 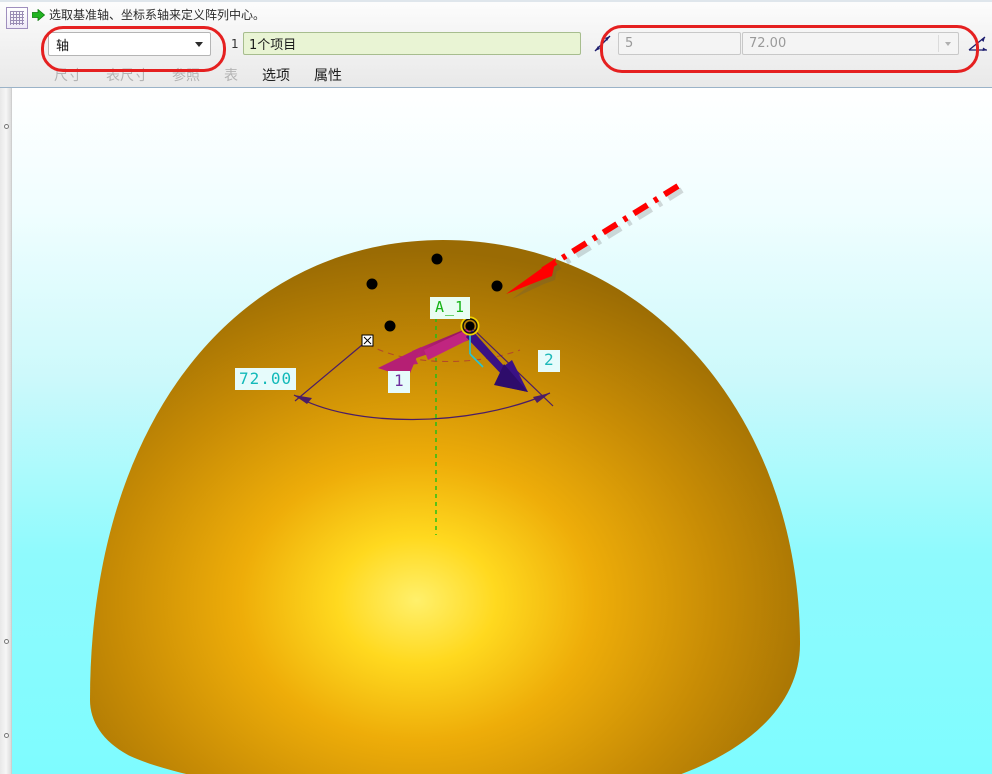 I want to click on status-message-row: 选取基准轴、坐标系轴来定义阵列中心。, so click(x=148, y=14).